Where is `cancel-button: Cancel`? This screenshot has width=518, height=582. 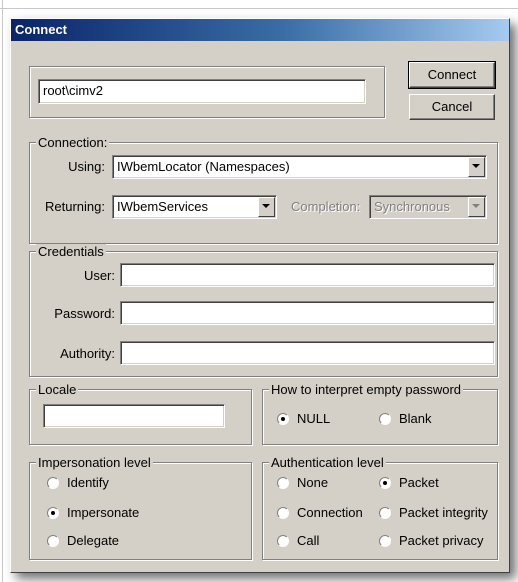 cancel-button: Cancel is located at coordinates (452, 107).